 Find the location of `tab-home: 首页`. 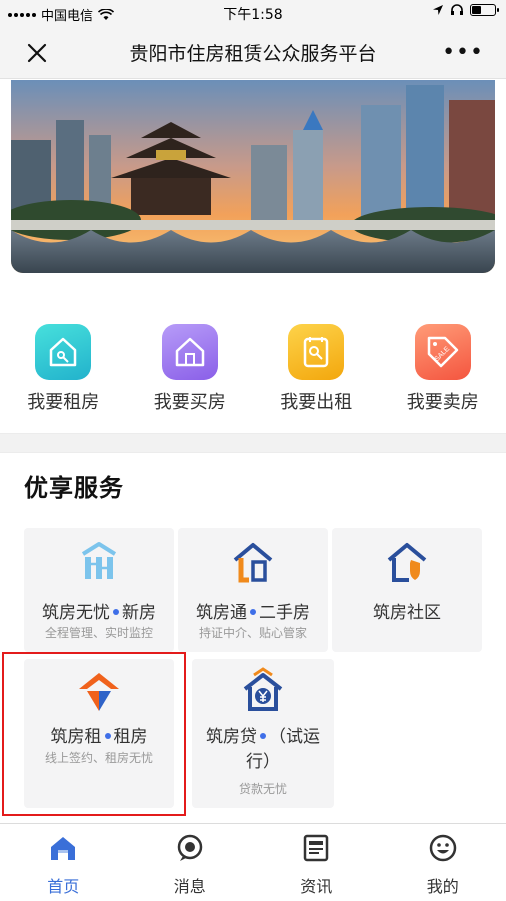

tab-home: 首页 is located at coordinates (63, 862).